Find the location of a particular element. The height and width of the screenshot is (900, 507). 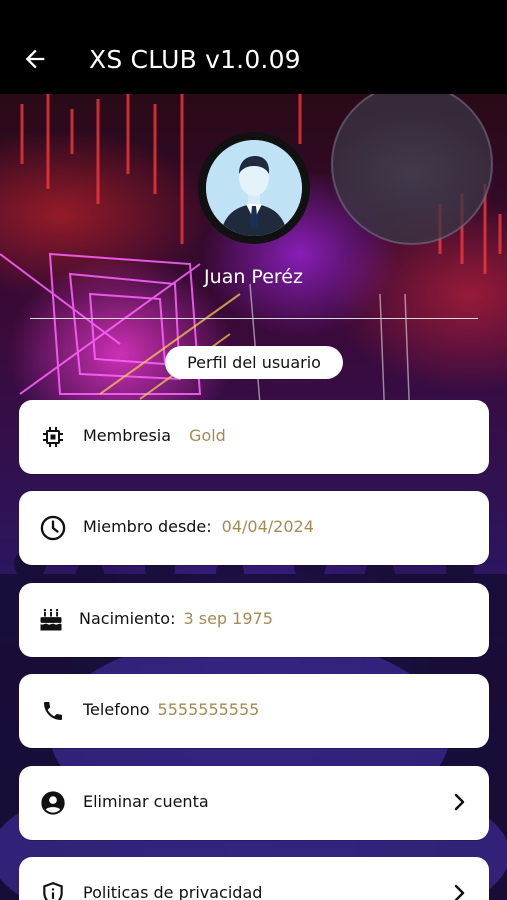

member-since-card: Miembro desde: 04/04/2024 is located at coordinates (254, 528).